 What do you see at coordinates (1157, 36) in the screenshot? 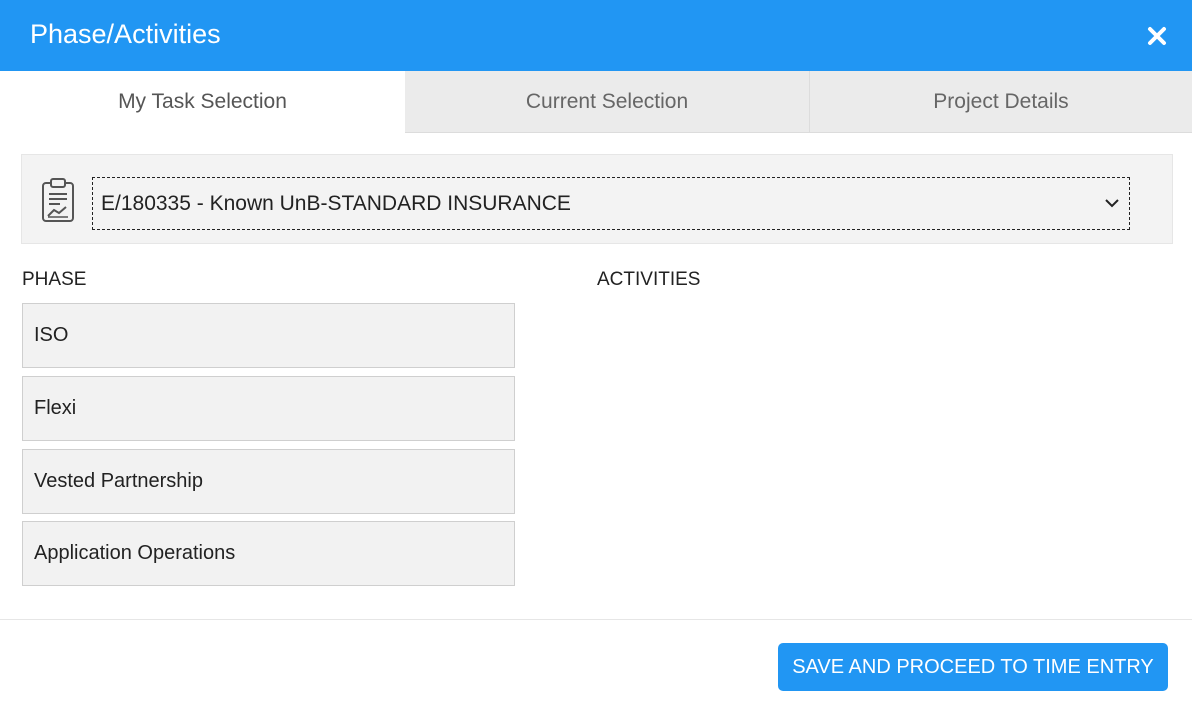
I see `close-icon` at bounding box center [1157, 36].